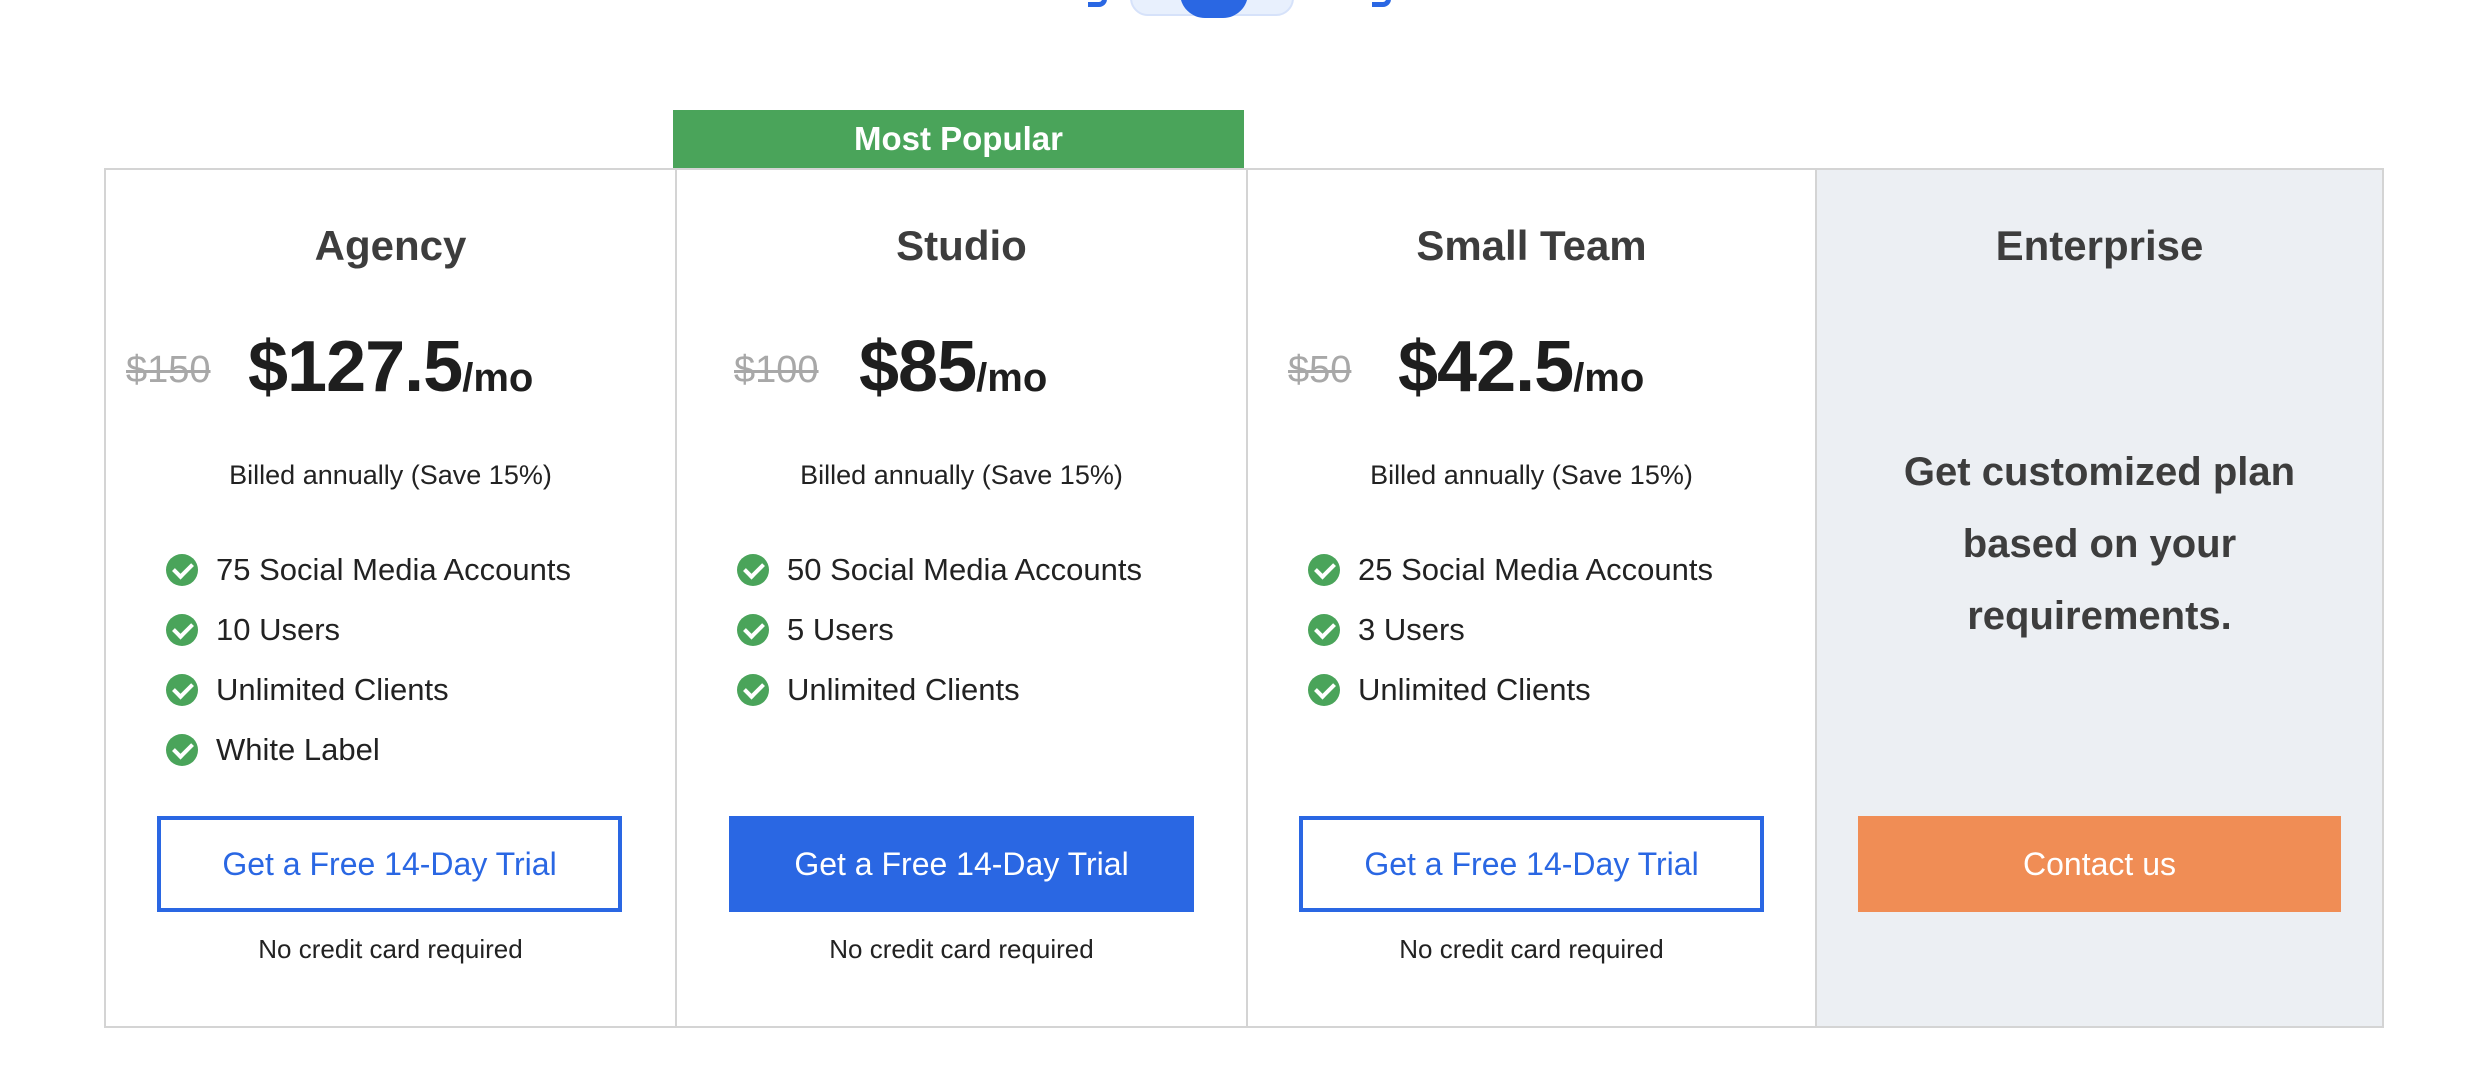 This screenshot has width=2468, height=1066. What do you see at coordinates (2099, 245) in the screenshot?
I see `plan-name: Enterprise` at bounding box center [2099, 245].